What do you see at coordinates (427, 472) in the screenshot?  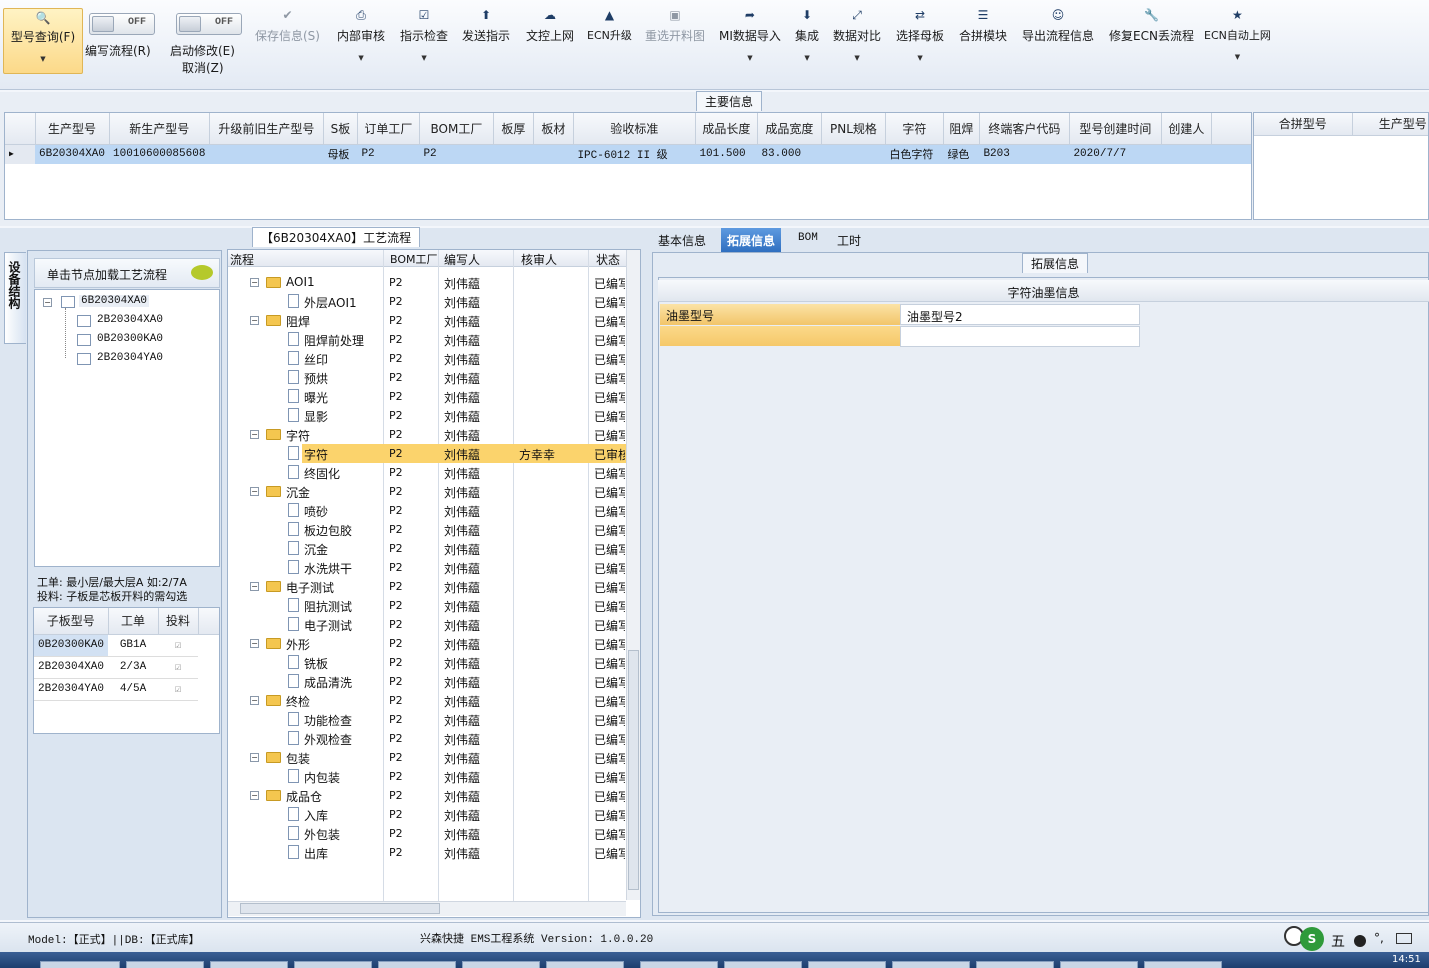 I see `flow-step-row: 终固化 P2 刘伟藴 已编写` at bounding box center [427, 472].